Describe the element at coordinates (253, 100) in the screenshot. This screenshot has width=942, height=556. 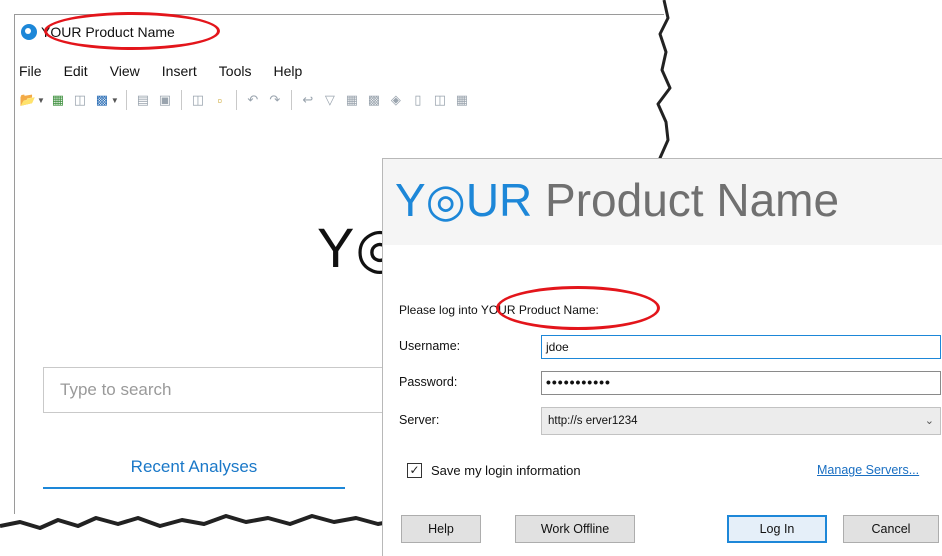
I see `undo-icon: ↶` at that location.